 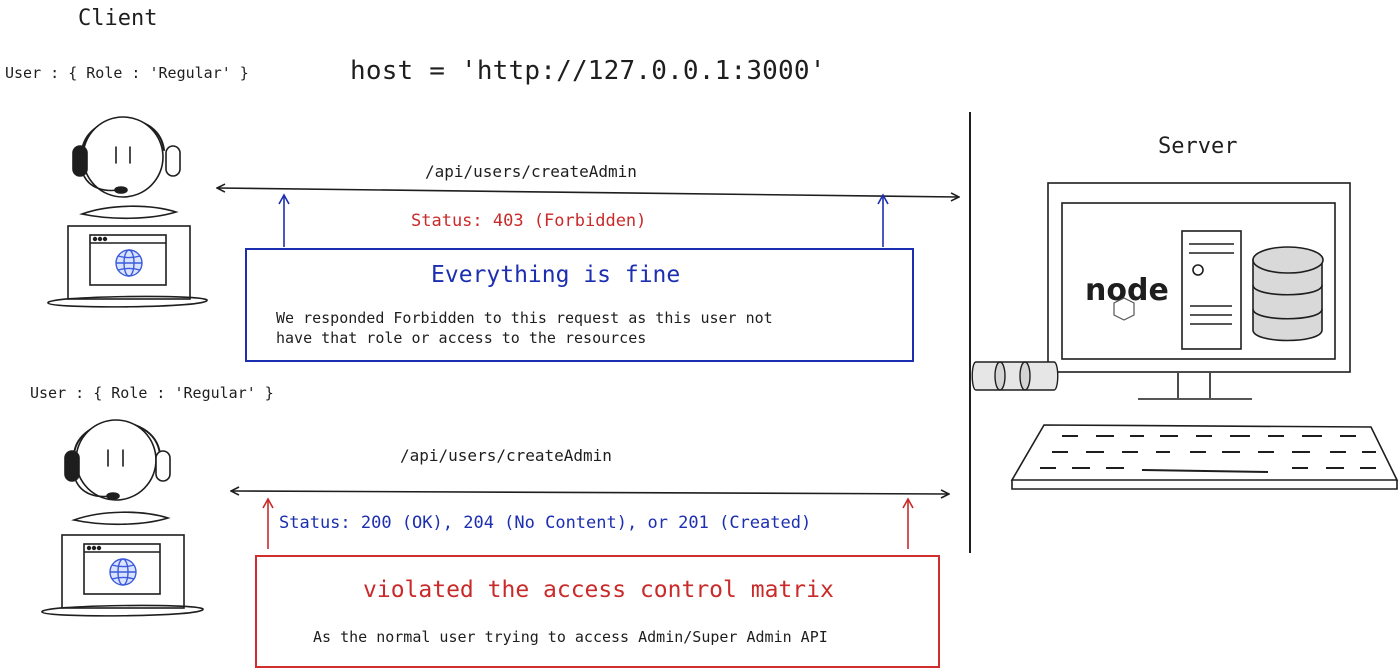 I want to click on bottom-user-with-headset-icon, so click(x=117, y=472).